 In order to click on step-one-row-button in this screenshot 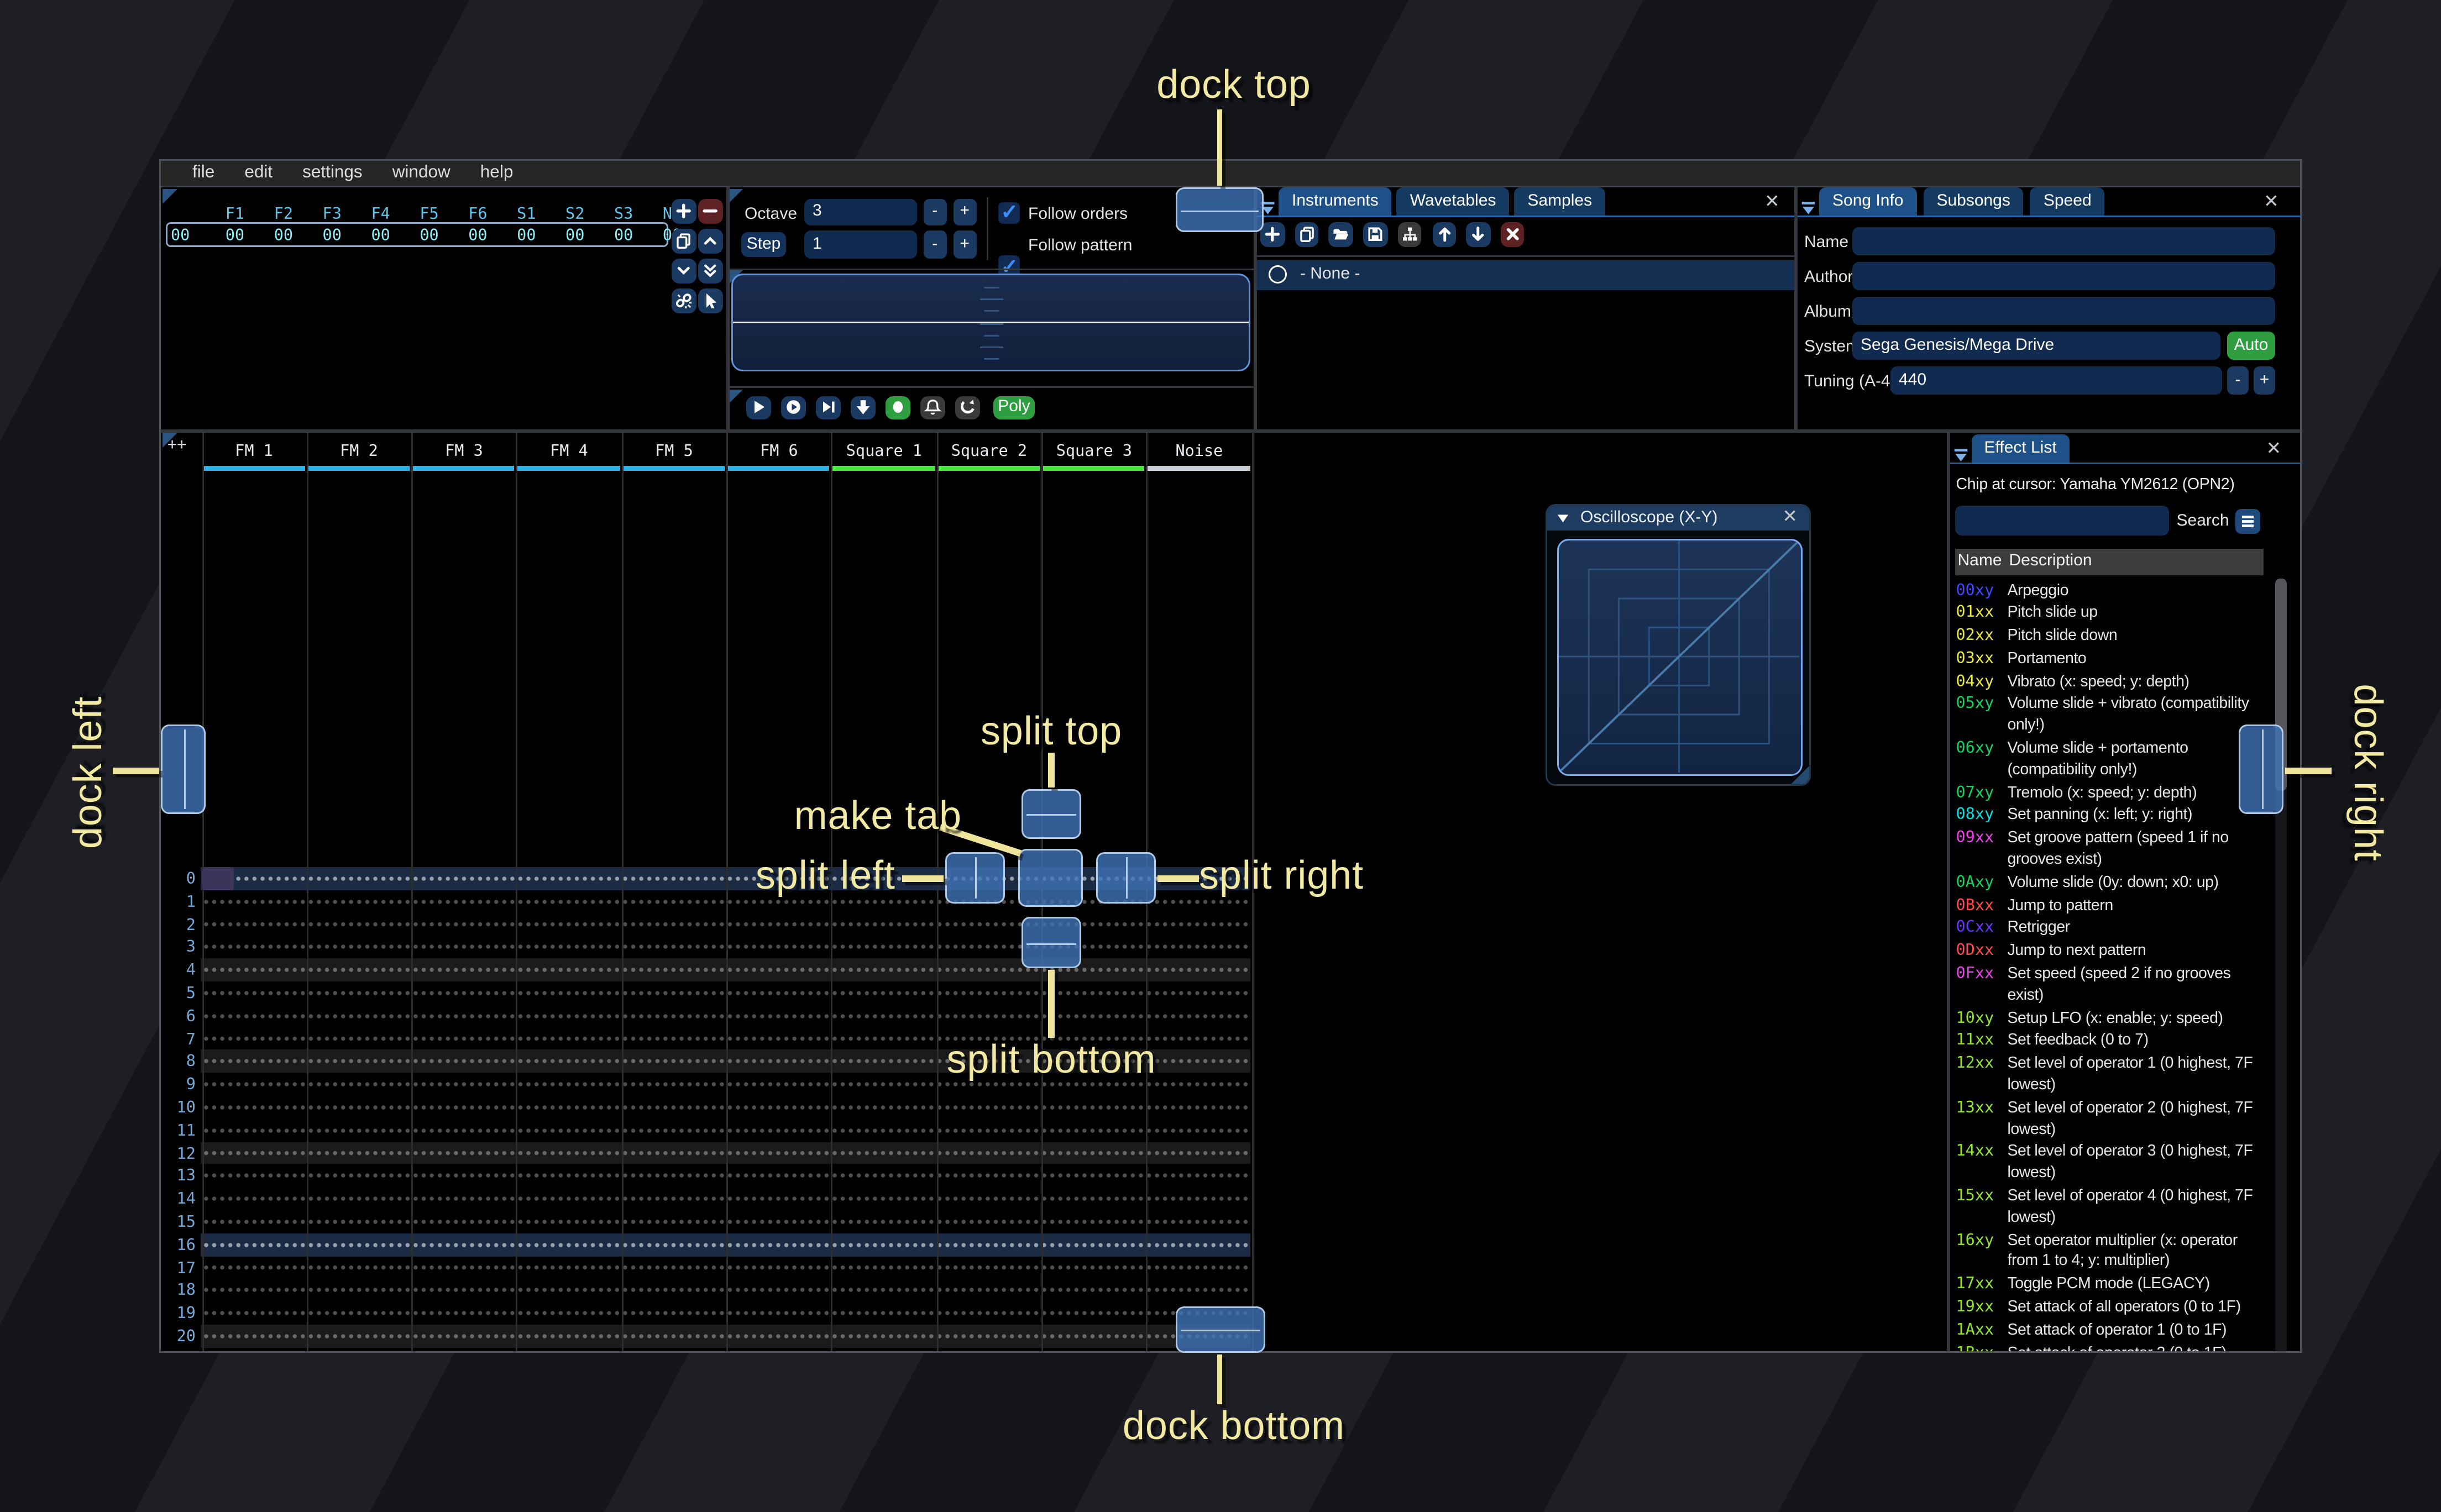, I will do `click(863, 407)`.